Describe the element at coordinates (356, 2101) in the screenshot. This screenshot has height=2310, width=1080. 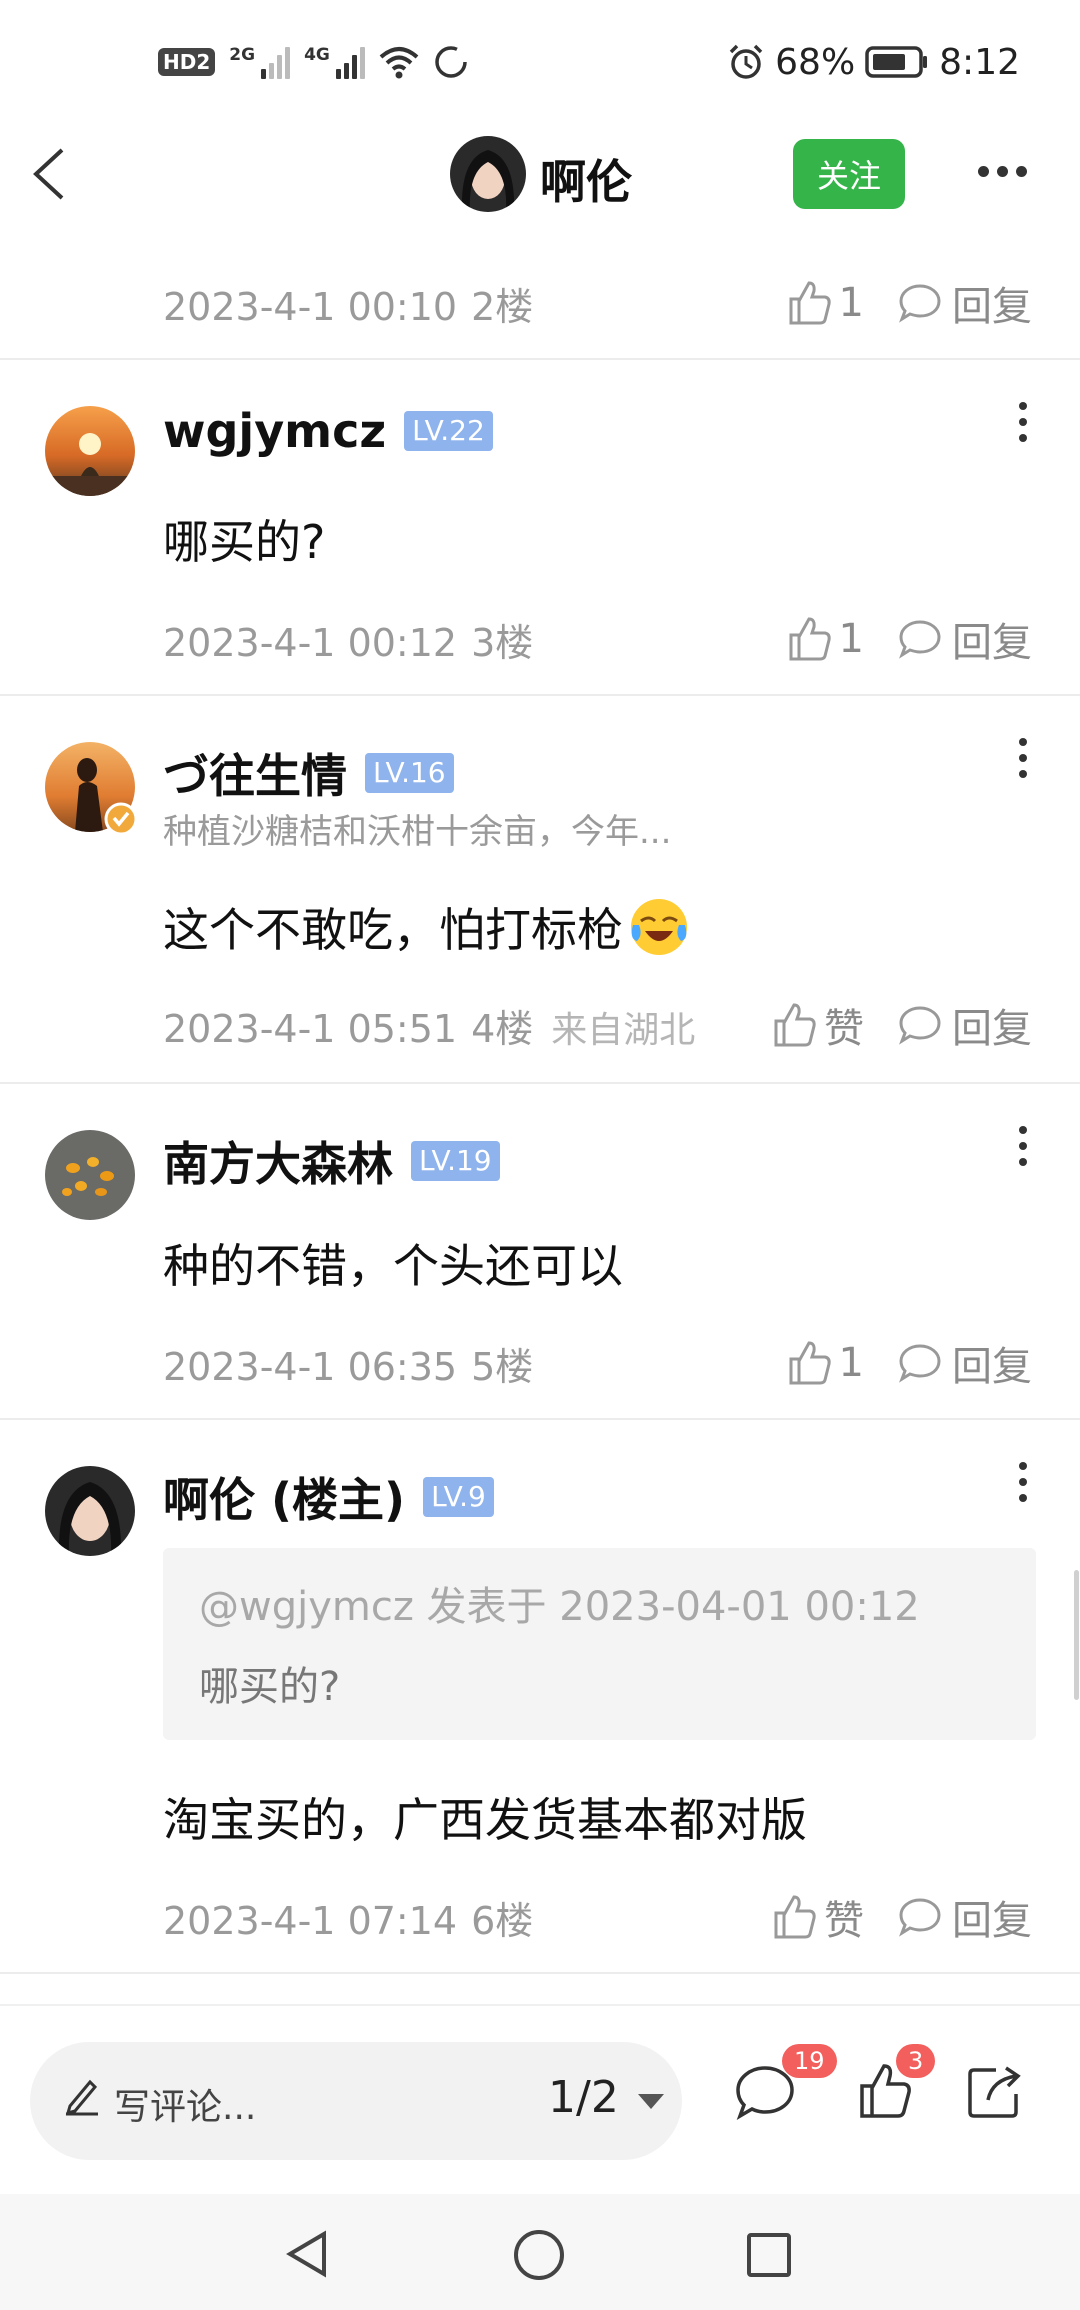
I see `comment-input: 写评论... 1/2` at that location.